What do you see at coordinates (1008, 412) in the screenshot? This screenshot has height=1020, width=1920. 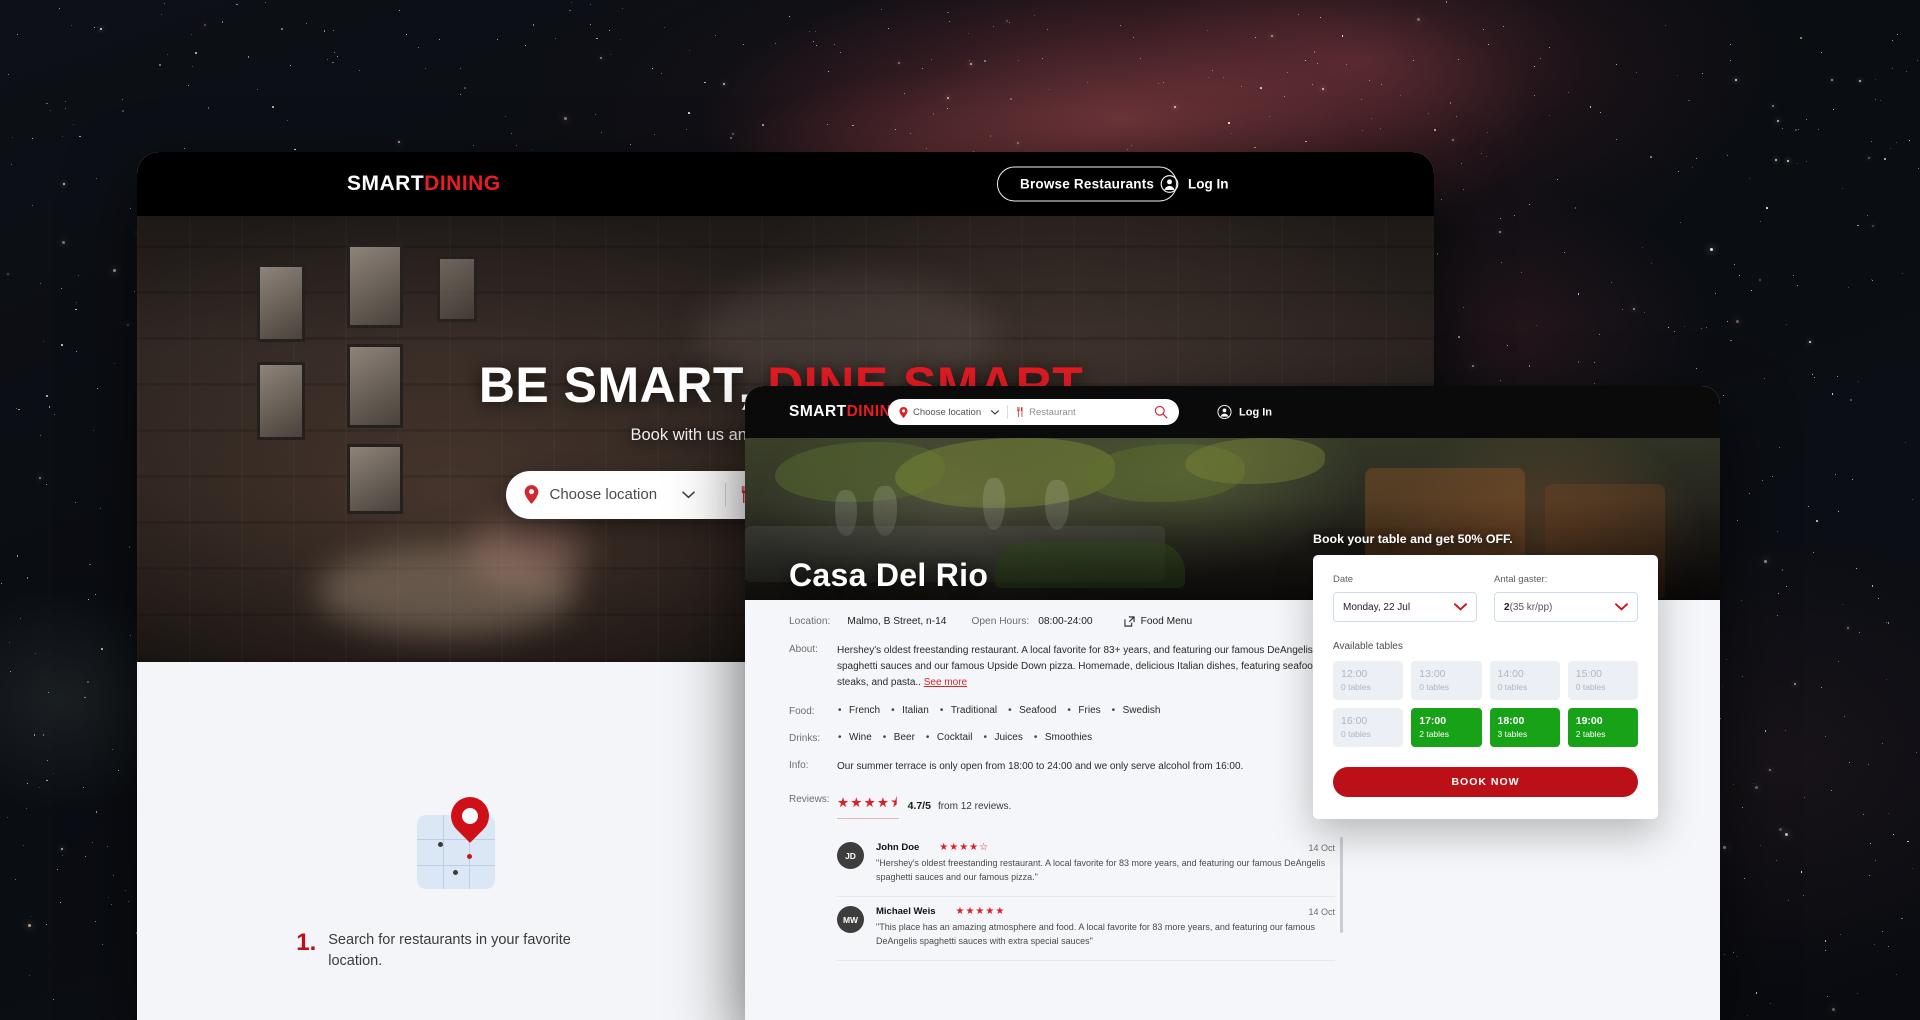 I see `detail-search-divider` at bounding box center [1008, 412].